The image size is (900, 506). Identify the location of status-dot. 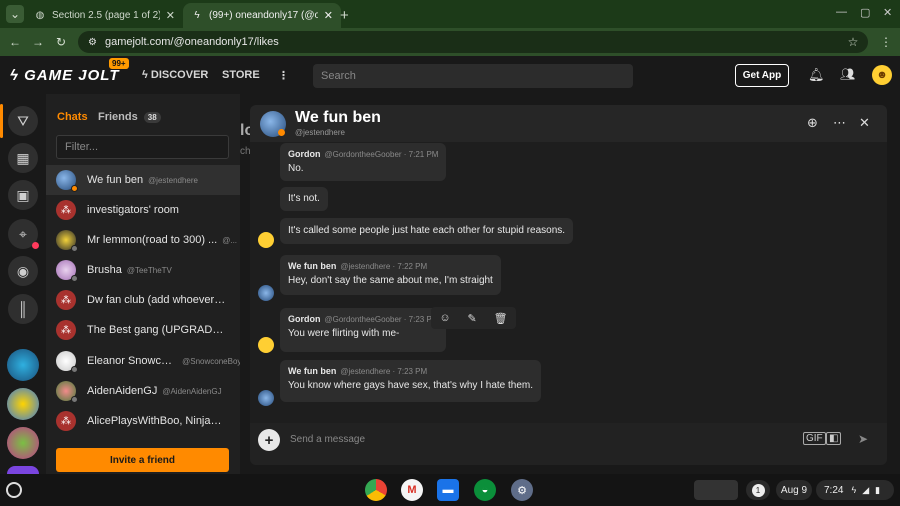
(281, 132).